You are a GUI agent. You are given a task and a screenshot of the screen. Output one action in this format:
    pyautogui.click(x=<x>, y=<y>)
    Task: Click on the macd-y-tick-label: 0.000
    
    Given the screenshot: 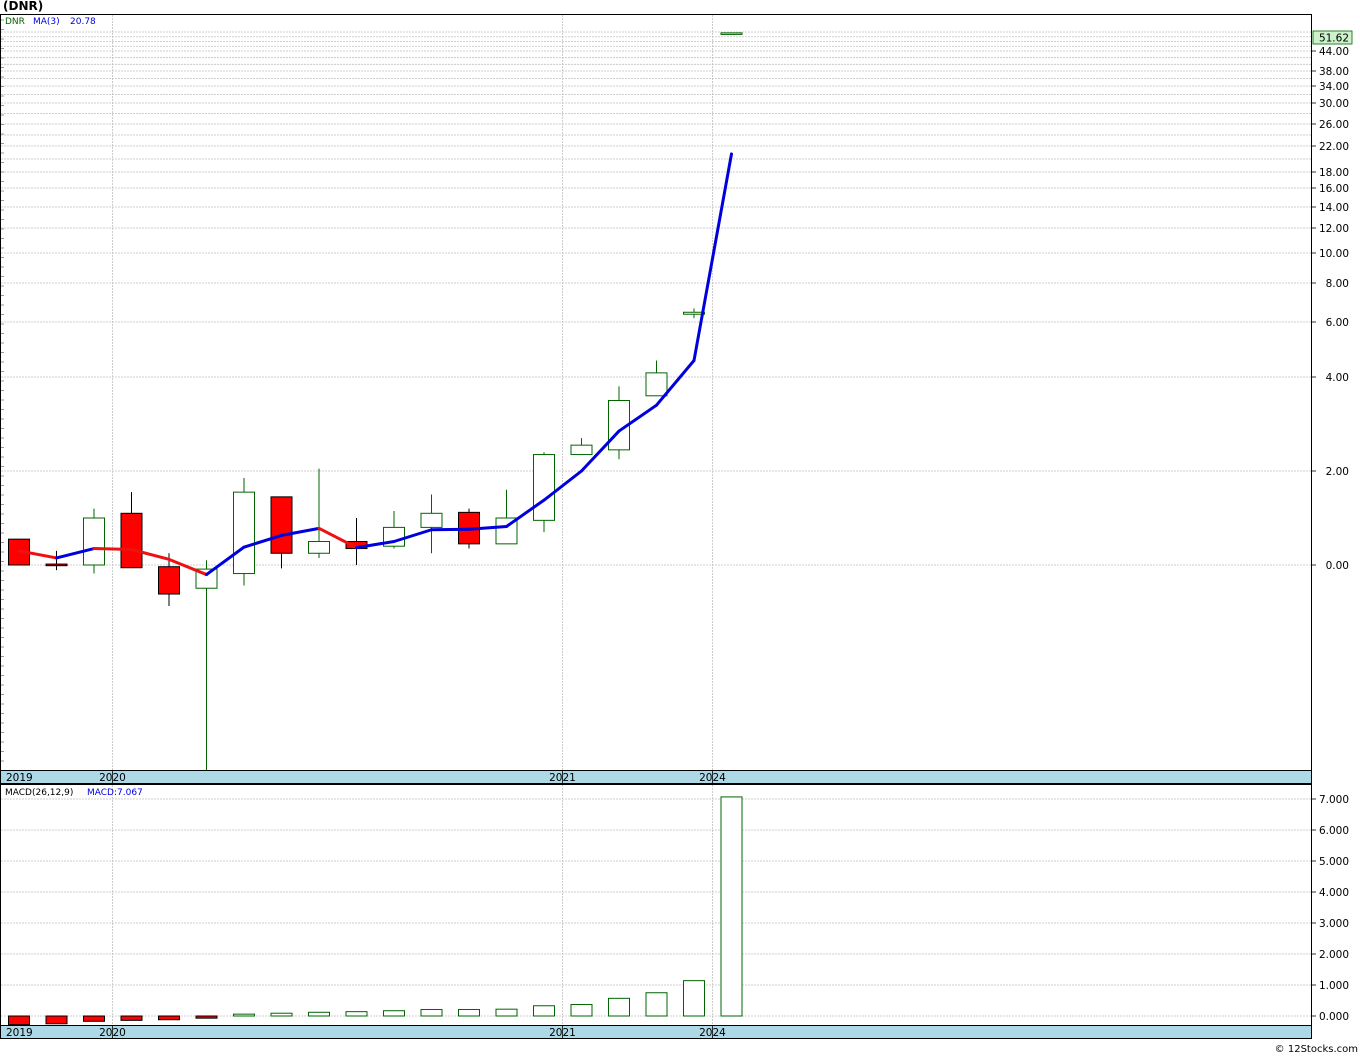 What is the action you would take?
    pyautogui.click(x=1334, y=1017)
    